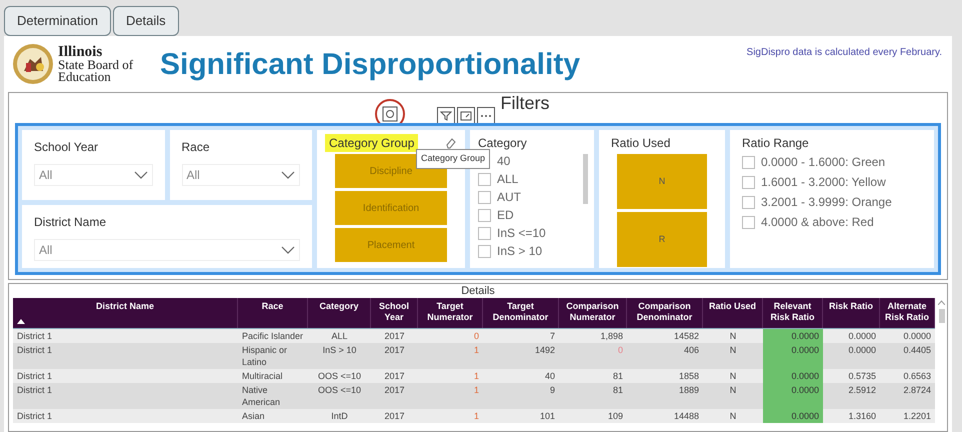 This screenshot has height=432, width=962. I want to click on table-cell-text: Asian, so click(253, 416).